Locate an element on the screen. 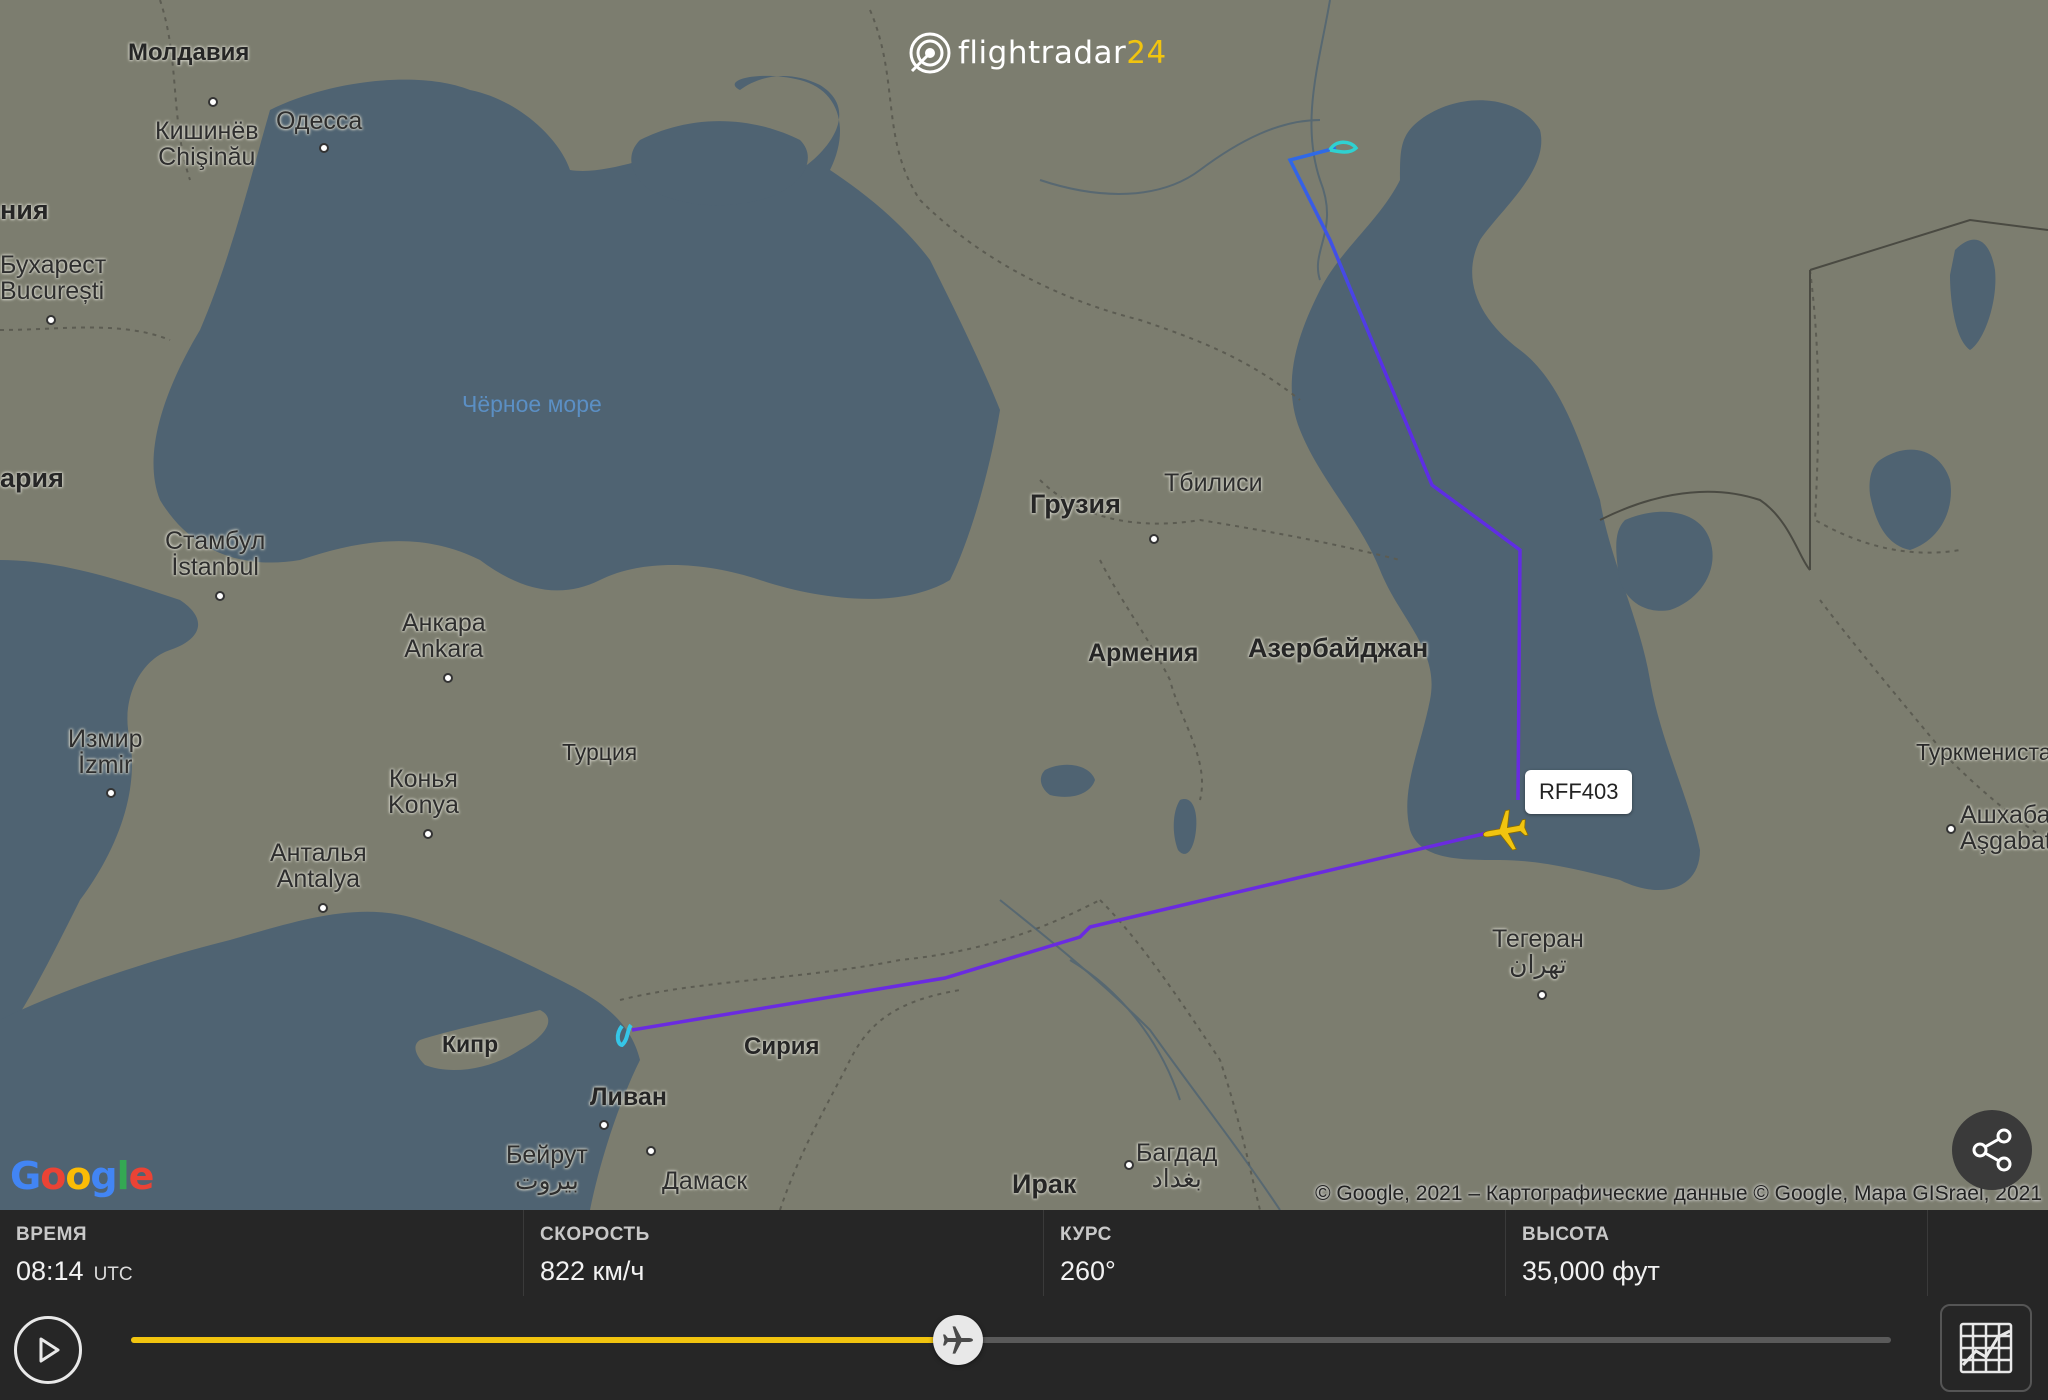 This screenshot has width=2048, height=1400. marker-ashgabat is located at coordinates (1951, 829).